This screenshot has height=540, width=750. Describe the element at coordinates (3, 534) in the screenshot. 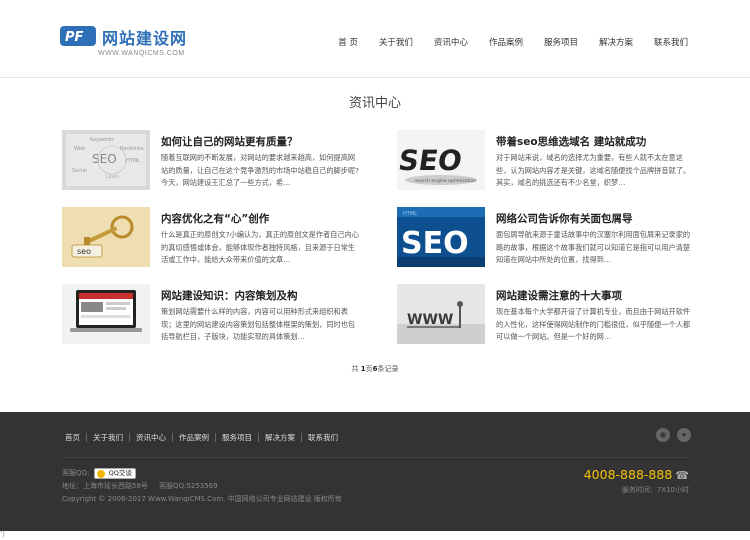

I see `corner-text: ')` at that location.